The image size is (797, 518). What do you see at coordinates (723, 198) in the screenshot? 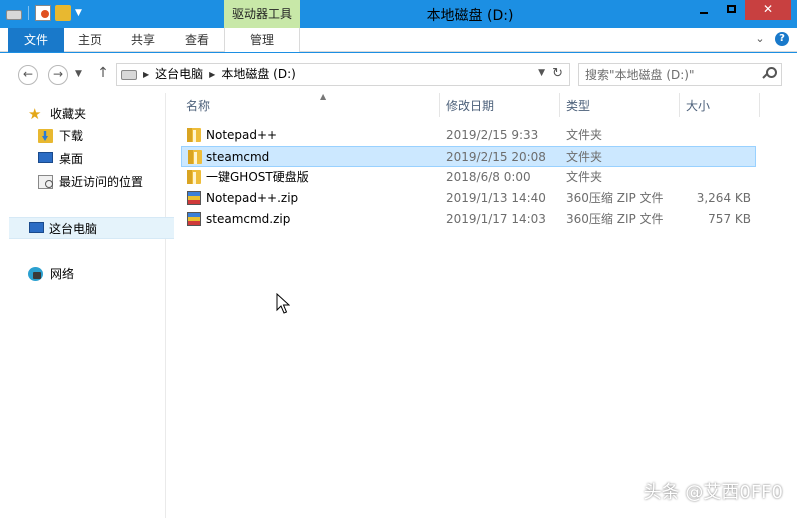
I see `file-size: 3,264 KB` at bounding box center [723, 198].